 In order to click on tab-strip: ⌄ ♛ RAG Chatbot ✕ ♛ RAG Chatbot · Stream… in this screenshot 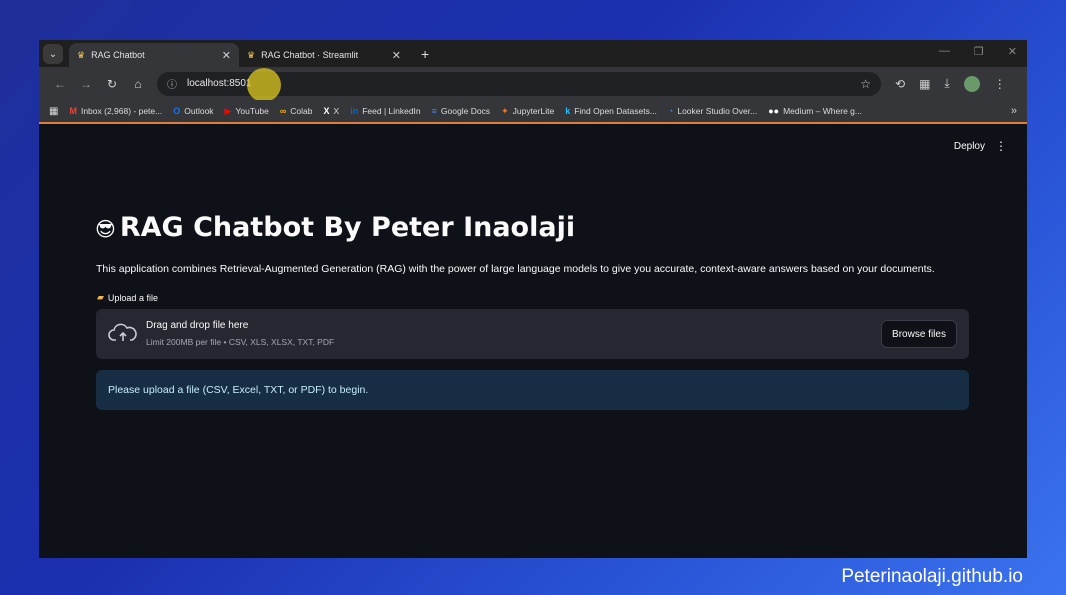, I will do `click(533, 53)`.